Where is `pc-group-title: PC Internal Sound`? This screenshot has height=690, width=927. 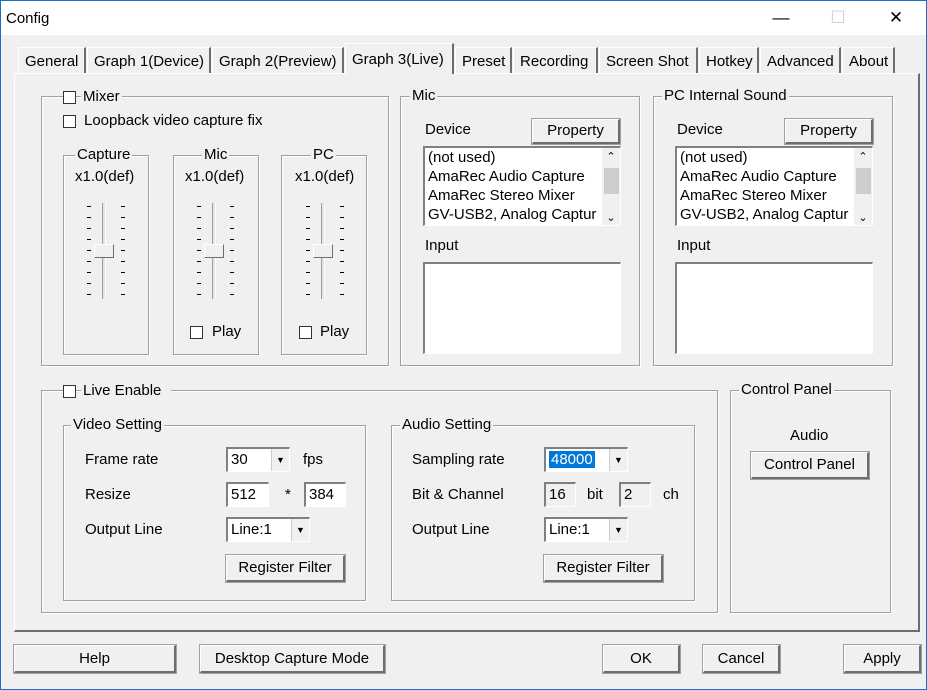
pc-group-title: PC Internal Sound is located at coordinates (725, 95).